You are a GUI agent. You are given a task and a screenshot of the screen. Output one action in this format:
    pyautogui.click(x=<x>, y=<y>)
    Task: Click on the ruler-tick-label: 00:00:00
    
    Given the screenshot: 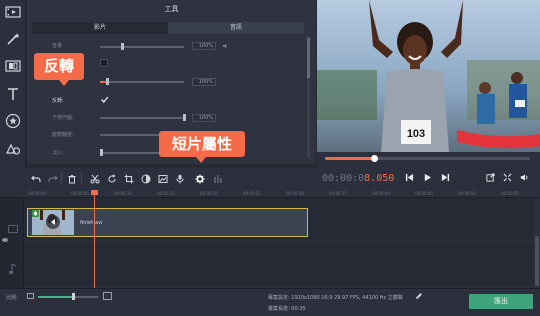 What is the action you would take?
    pyautogui.click(x=37, y=193)
    